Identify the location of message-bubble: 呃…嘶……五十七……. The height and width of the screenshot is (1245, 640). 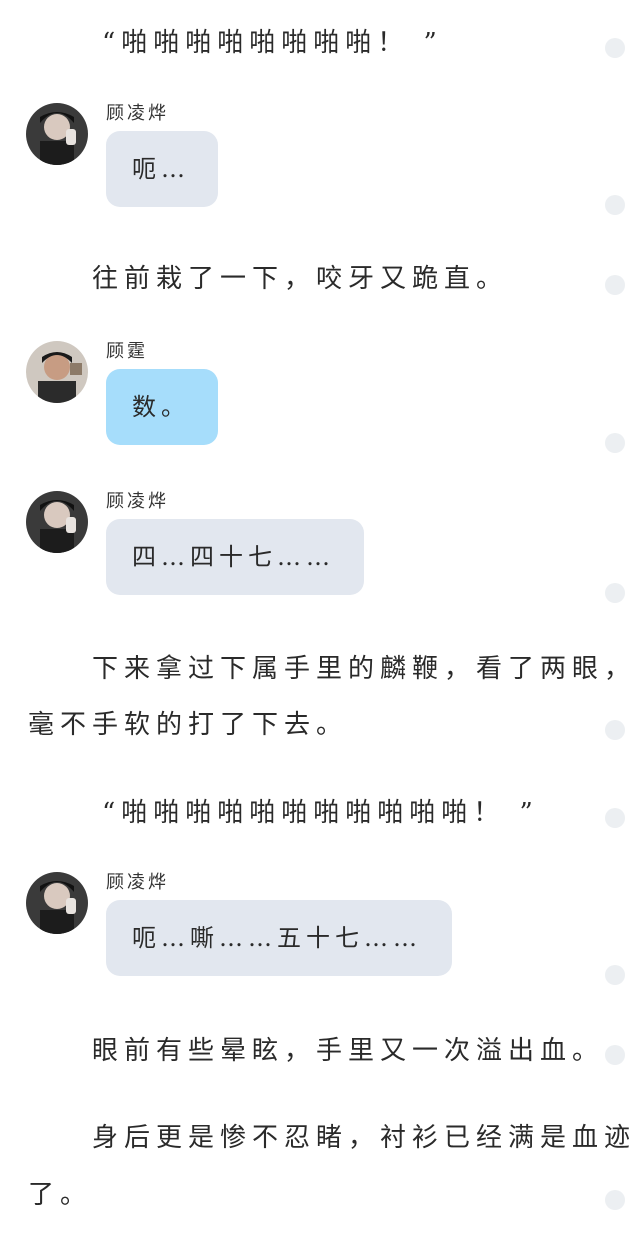
(279, 938).